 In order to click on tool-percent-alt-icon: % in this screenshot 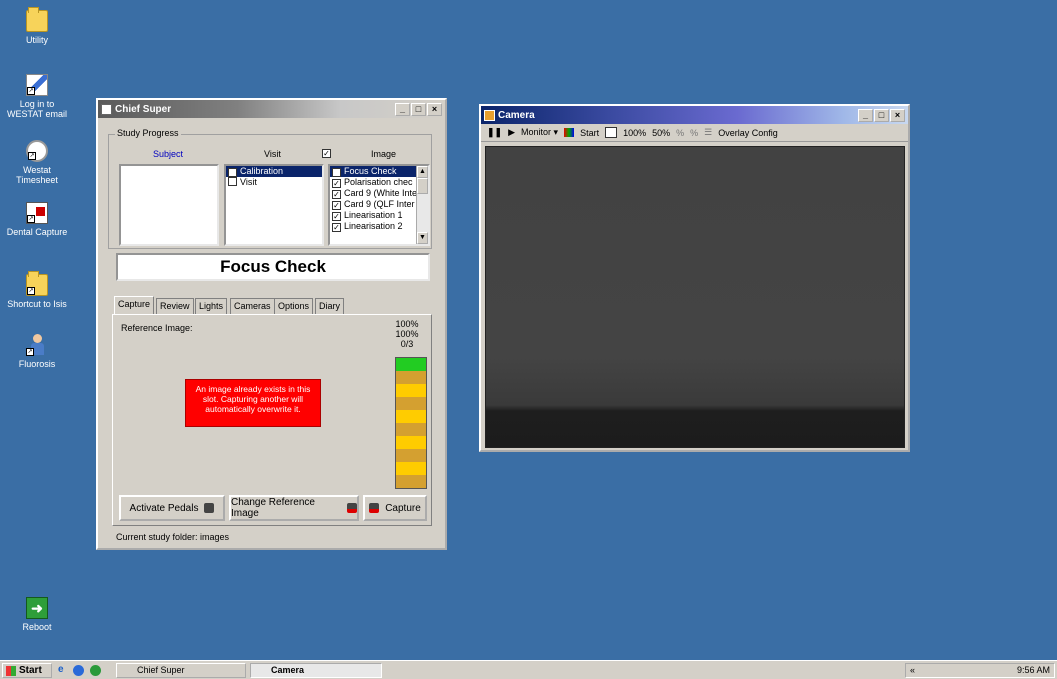, I will do `click(694, 133)`.